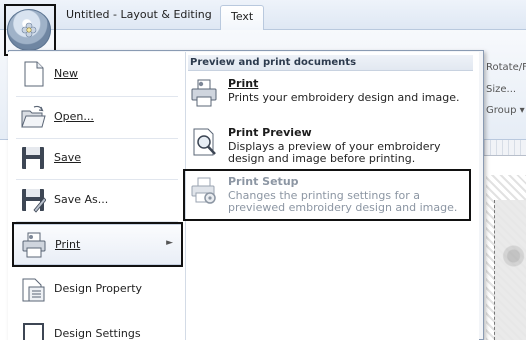 This screenshot has width=526, height=340. What do you see at coordinates (66, 73) in the screenshot?
I see `menu-item-new-label: New` at bounding box center [66, 73].